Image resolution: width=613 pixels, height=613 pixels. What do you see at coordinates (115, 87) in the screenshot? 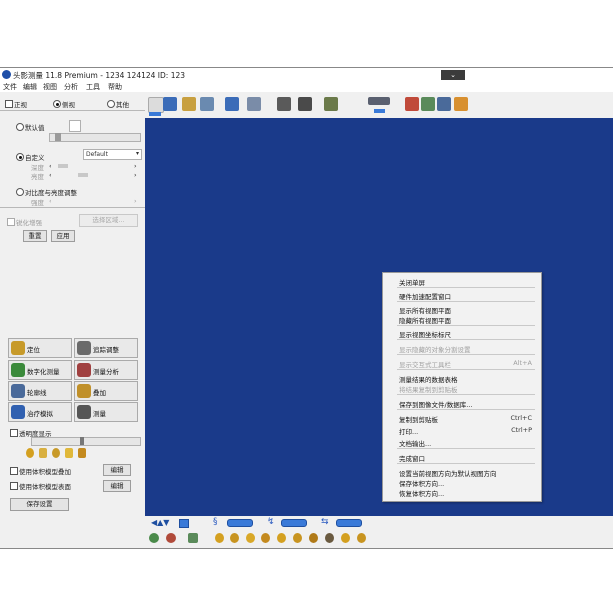
I see `menu-help: 帮助` at bounding box center [115, 87].